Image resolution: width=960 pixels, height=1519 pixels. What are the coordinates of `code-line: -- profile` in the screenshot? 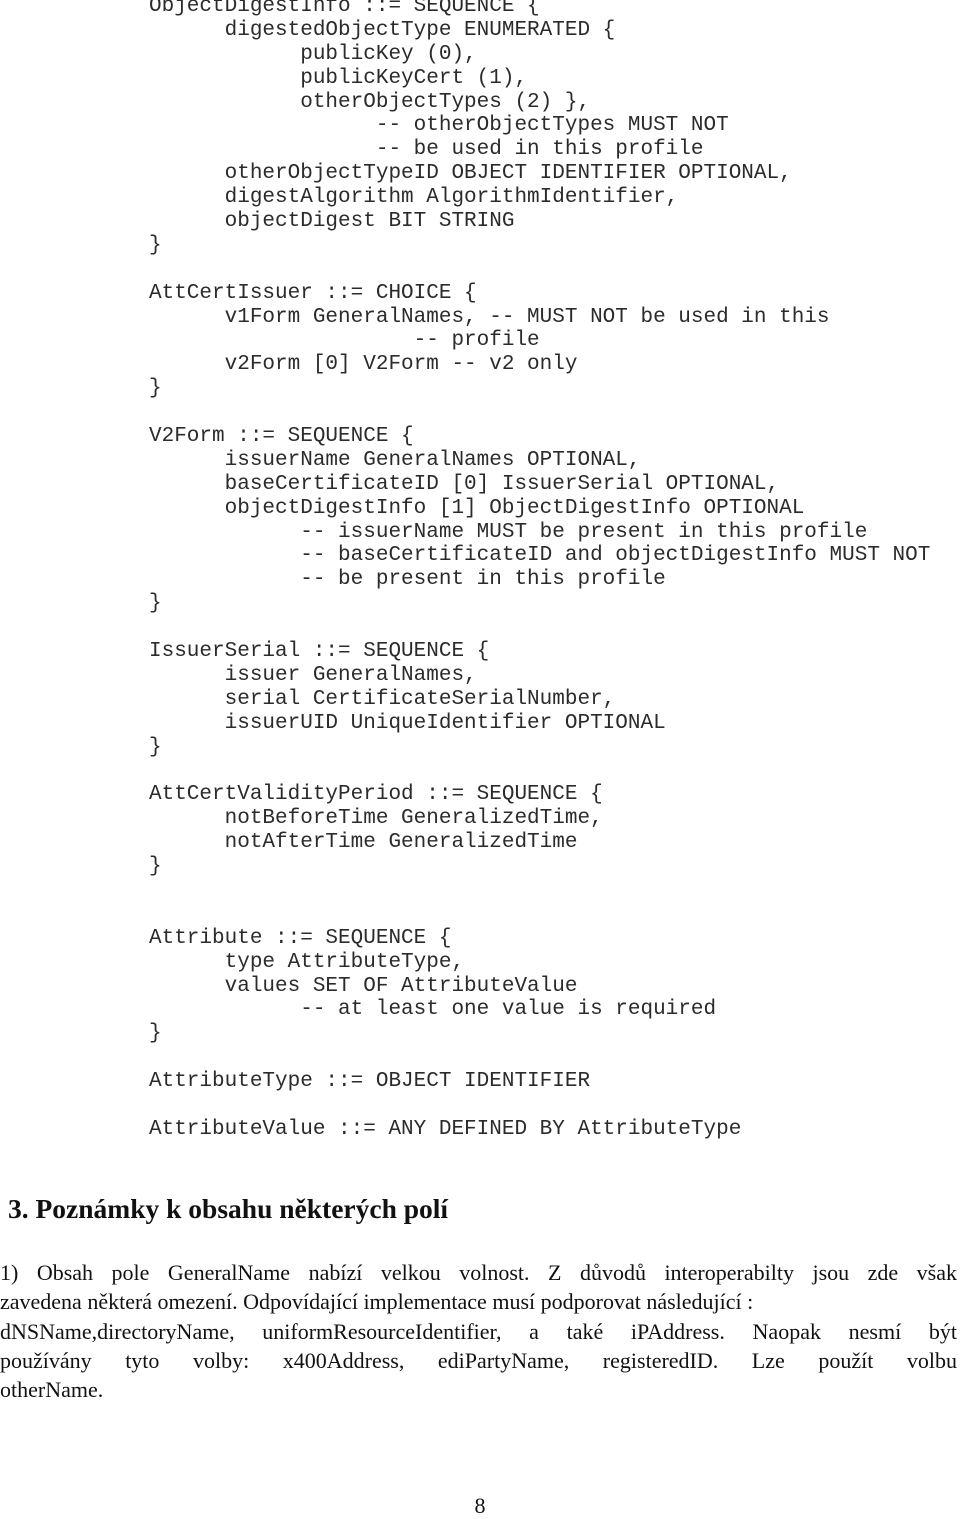 It's located at (344, 341).